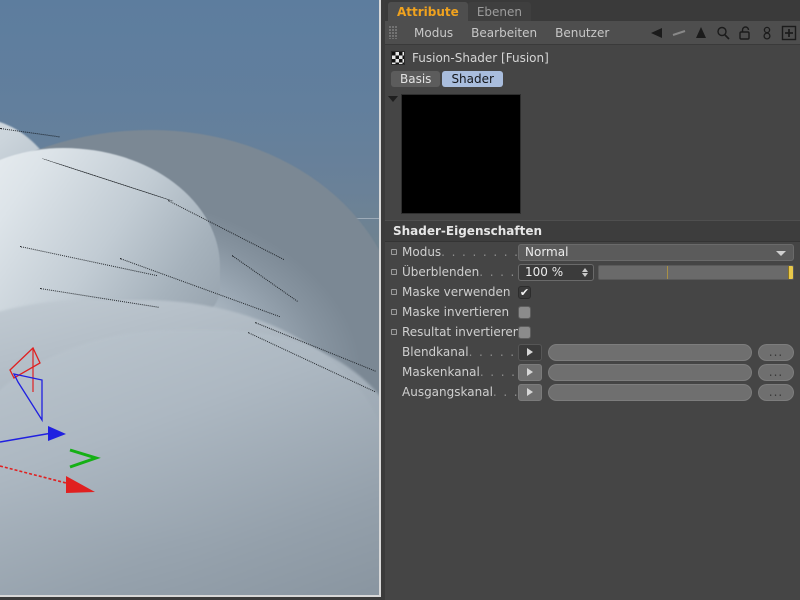  Describe the element at coordinates (499, 11) in the screenshot. I see `tab-ebenen: Ebenen` at that location.